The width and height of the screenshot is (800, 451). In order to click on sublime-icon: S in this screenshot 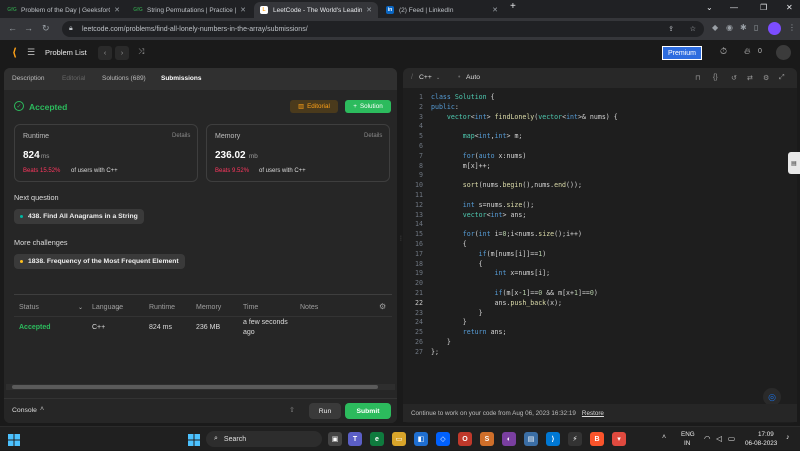, I will do `click(487, 439)`.